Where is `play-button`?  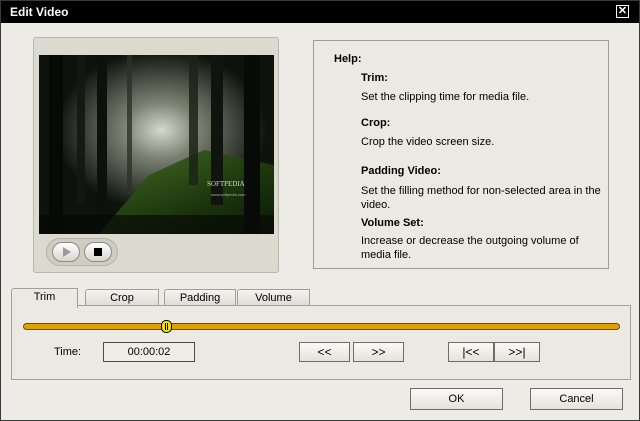 play-button is located at coordinates (66, 252).